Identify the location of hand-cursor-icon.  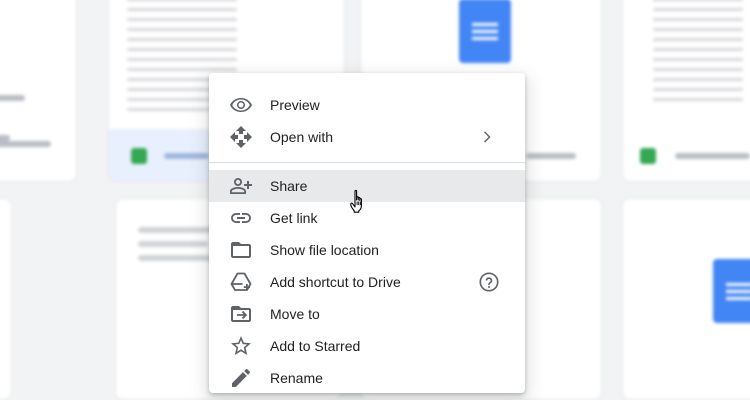
(356, 201).